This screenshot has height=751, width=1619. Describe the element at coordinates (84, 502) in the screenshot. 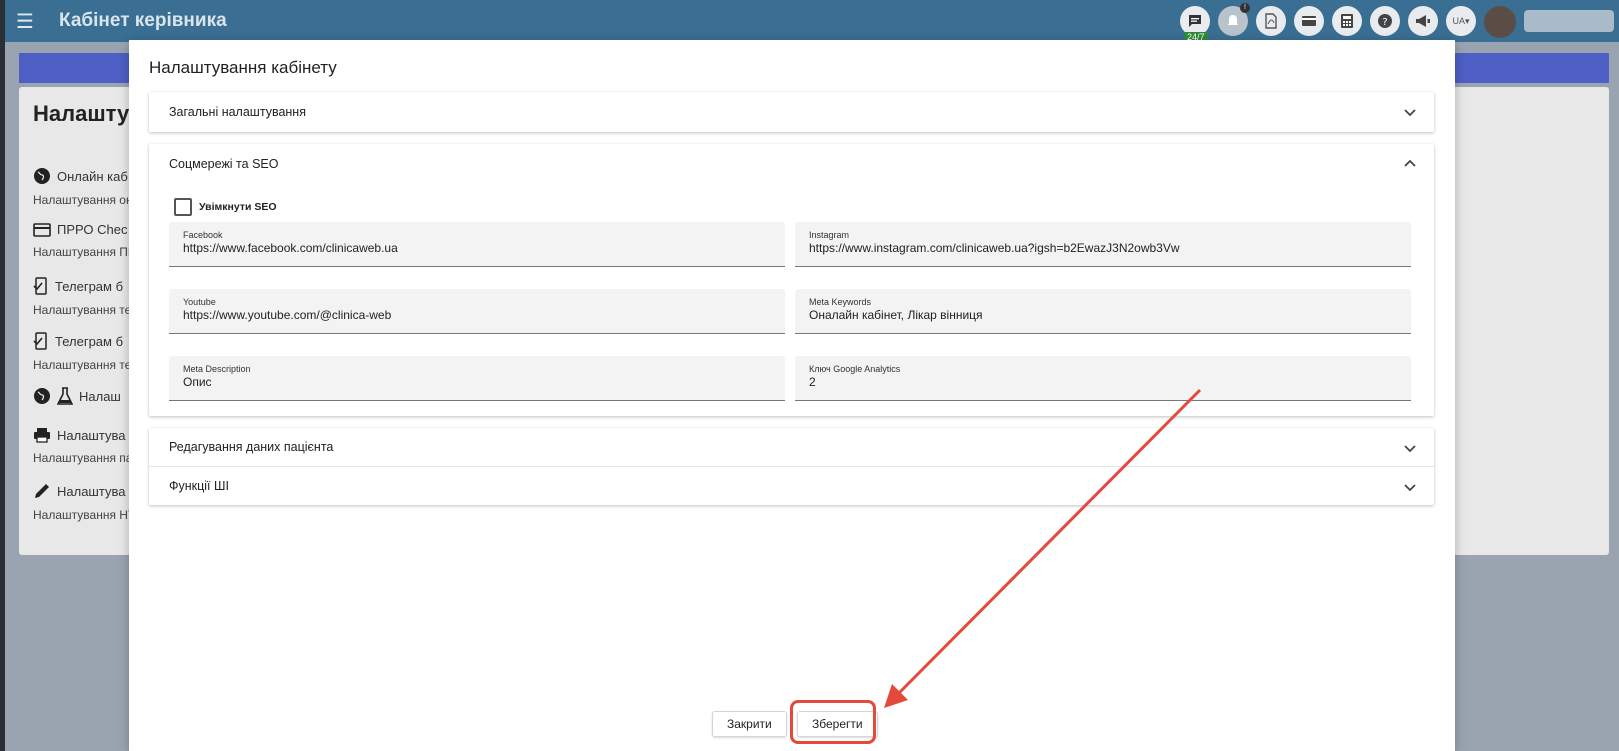

I see `settings-item: Налаштува Налаштування НТ` at that location.